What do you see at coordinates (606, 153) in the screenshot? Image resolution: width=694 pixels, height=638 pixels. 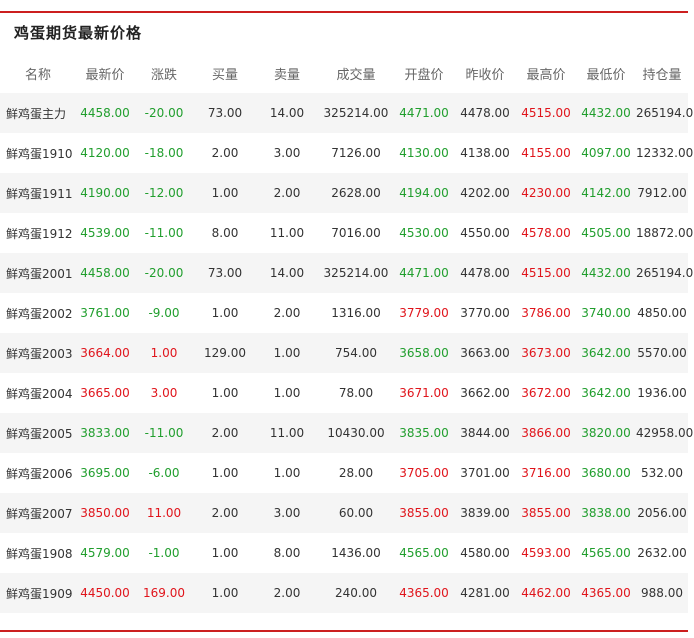 I see `cell-low: 4097.00` at bounding box center [606, 153].